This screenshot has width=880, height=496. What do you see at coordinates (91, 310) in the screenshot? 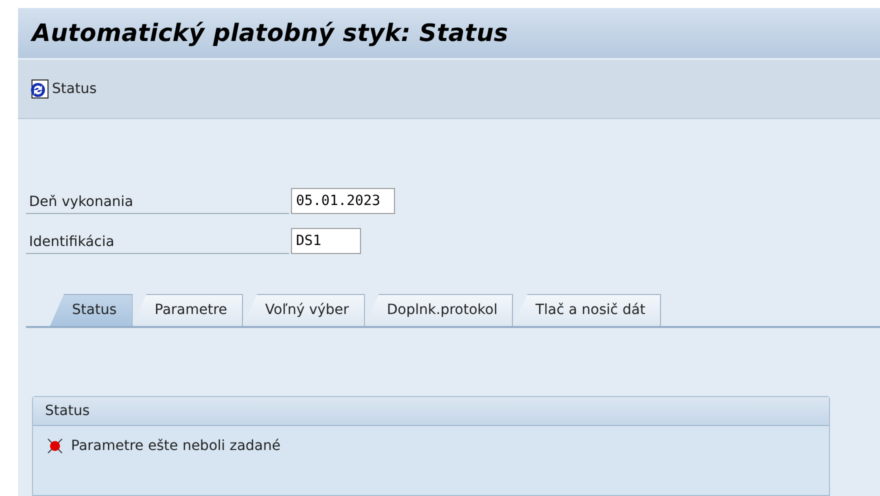
I see `tab: Status` at bounding box center [91, 310].